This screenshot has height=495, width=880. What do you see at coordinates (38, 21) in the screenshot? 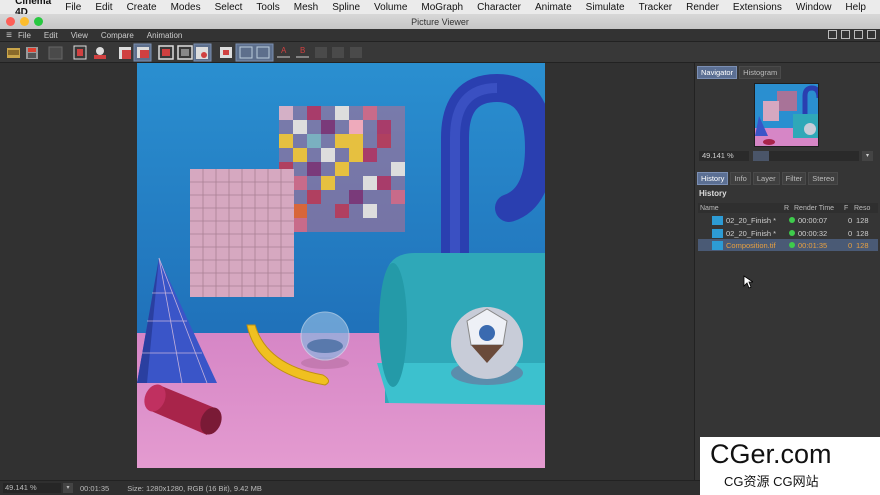
I see `zoom-icon` at bounding box center [38, 21].